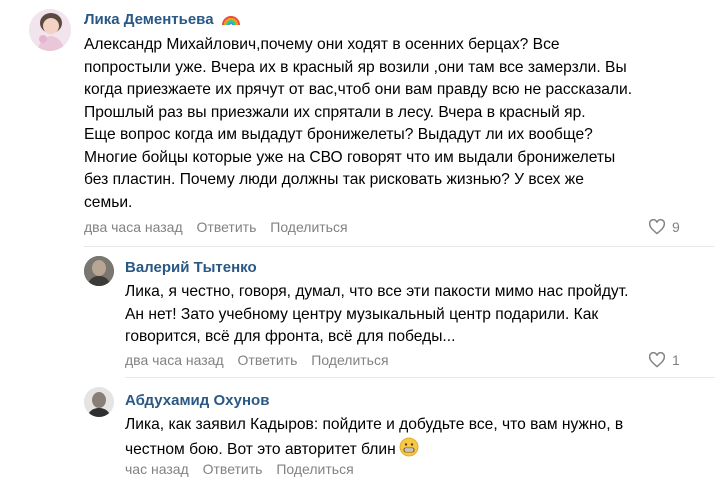 The image size is (720, 480). Describe the element at coordinates (191, 267) in the screenshot. I see `comment-author: Валерий Тытенко` at that location.